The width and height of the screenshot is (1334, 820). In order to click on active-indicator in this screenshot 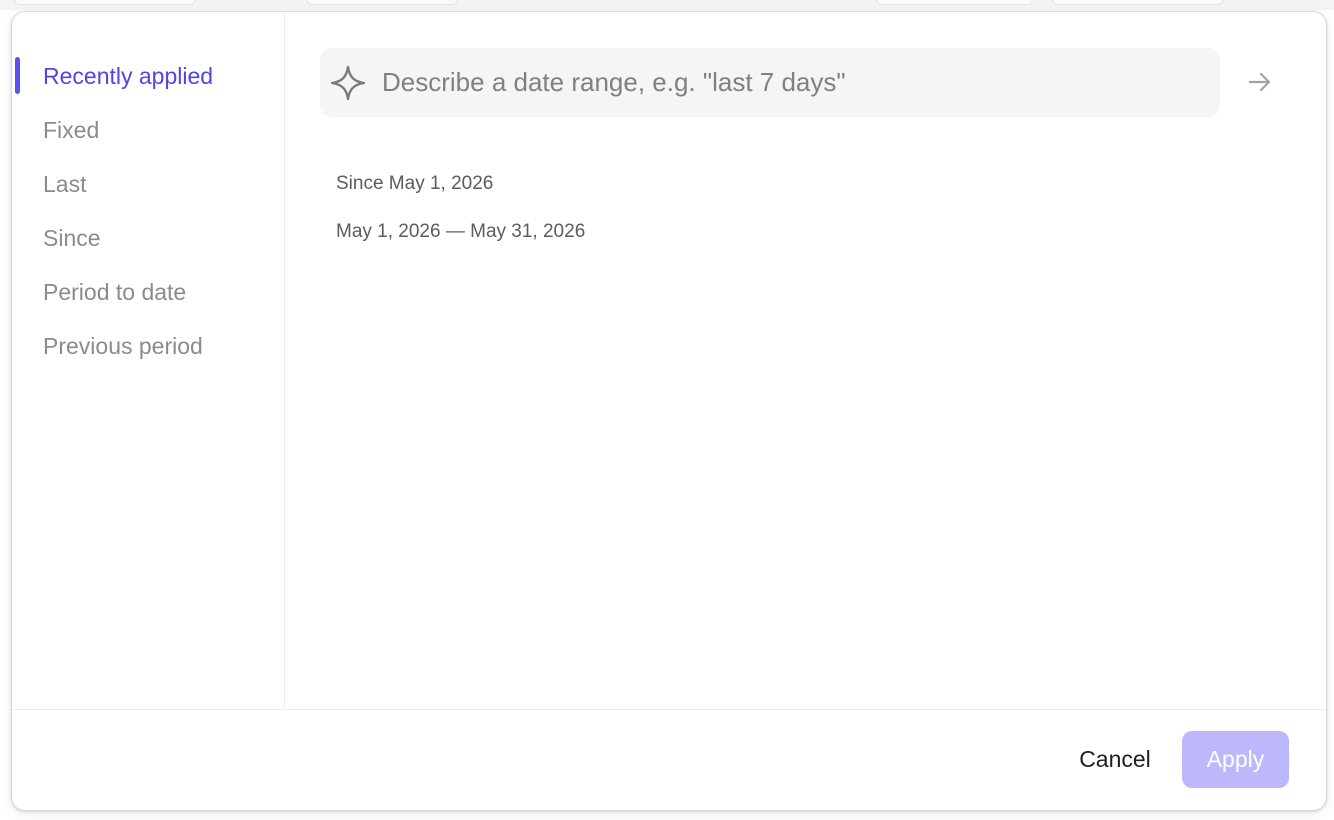, I will do `click(17, 75)`.